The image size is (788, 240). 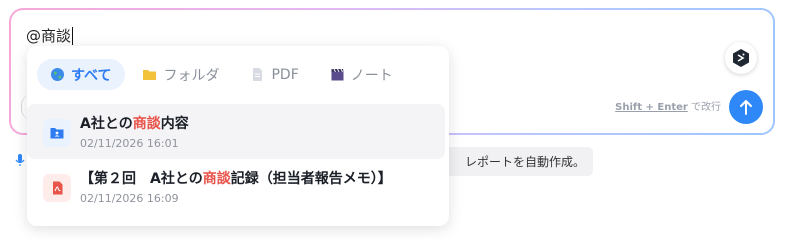 I want to click on message-input: @商談, so click(x=50, y=35).